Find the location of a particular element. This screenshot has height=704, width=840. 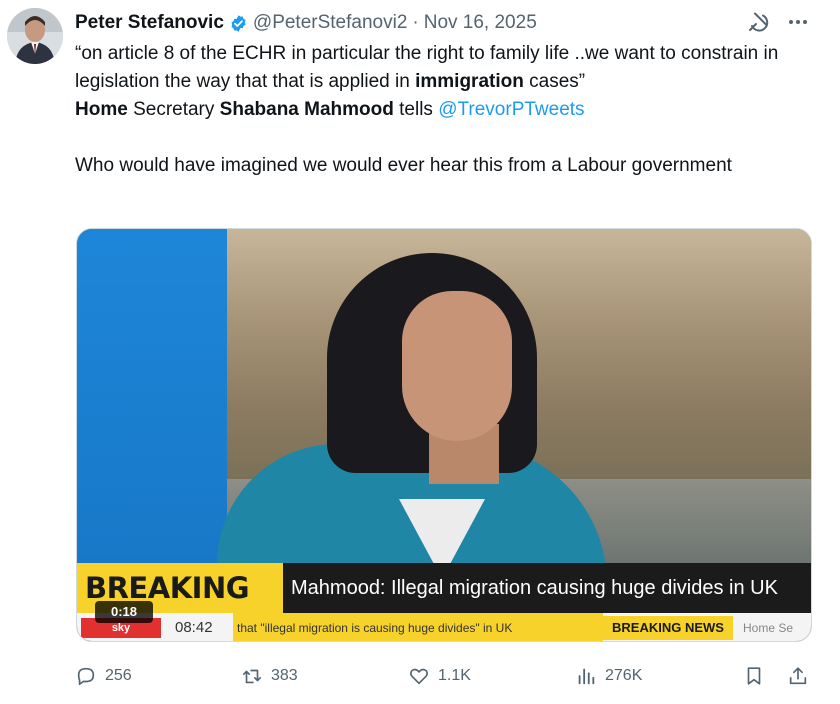

tweet-date: Nov 16, 2025 is located at coordinates (480, 23).